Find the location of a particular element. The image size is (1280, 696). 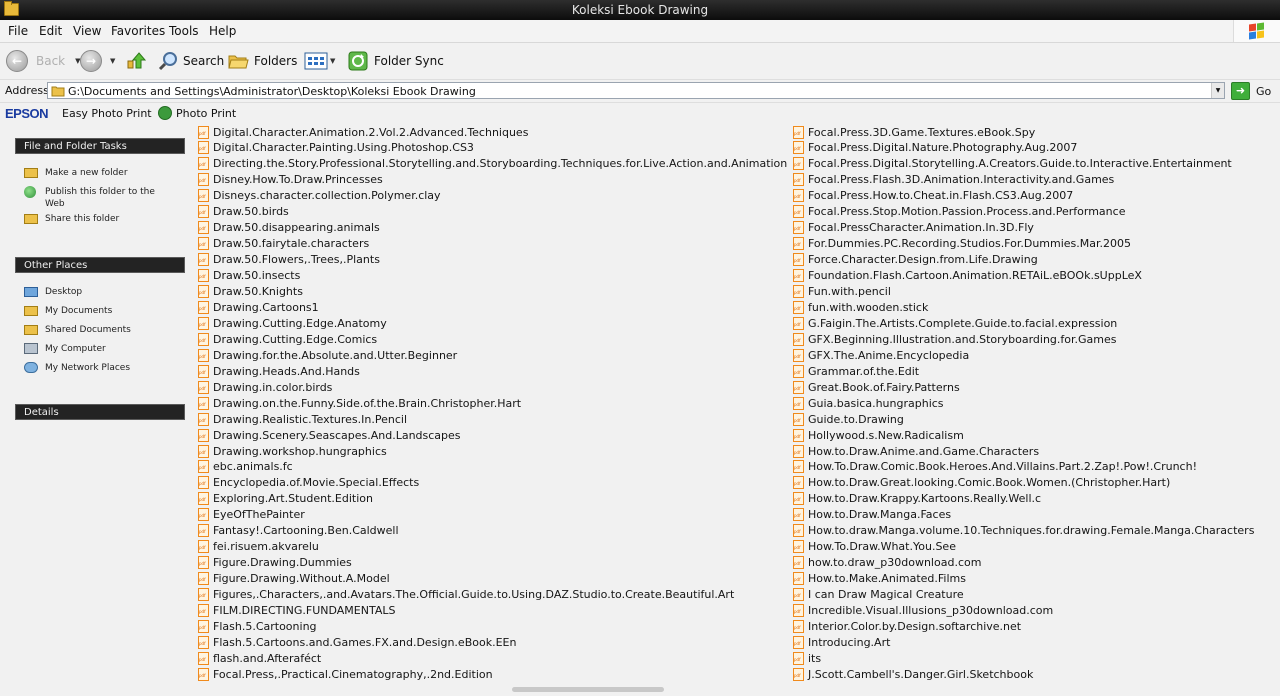

file-item: EyeOfThePainter is located at coordinates (251, 515).